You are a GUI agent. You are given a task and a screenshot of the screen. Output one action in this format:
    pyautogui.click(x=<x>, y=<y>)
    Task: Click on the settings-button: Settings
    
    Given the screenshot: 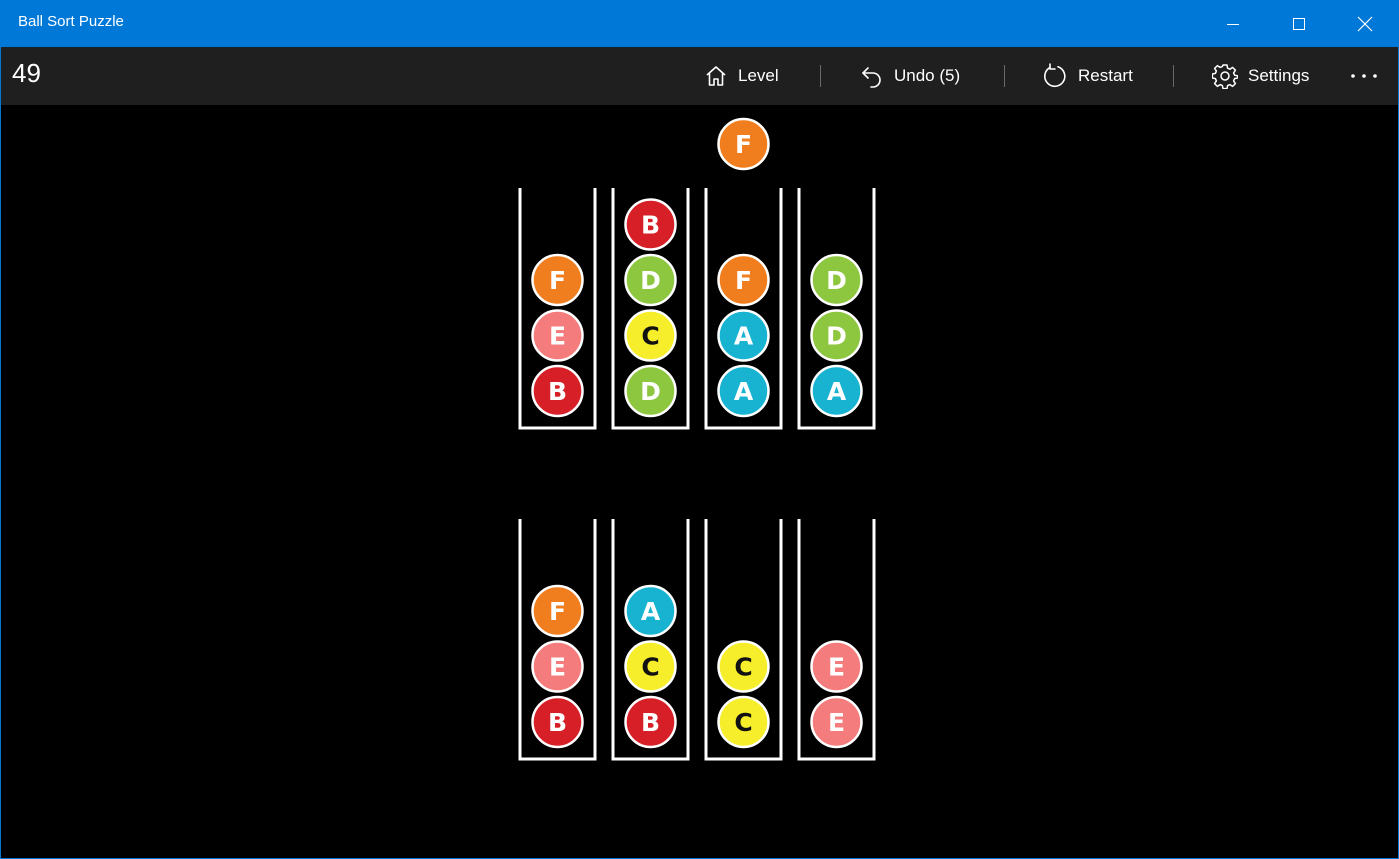 What is the action you would take?
    pyautogui.click(x=1260, y=76)
    